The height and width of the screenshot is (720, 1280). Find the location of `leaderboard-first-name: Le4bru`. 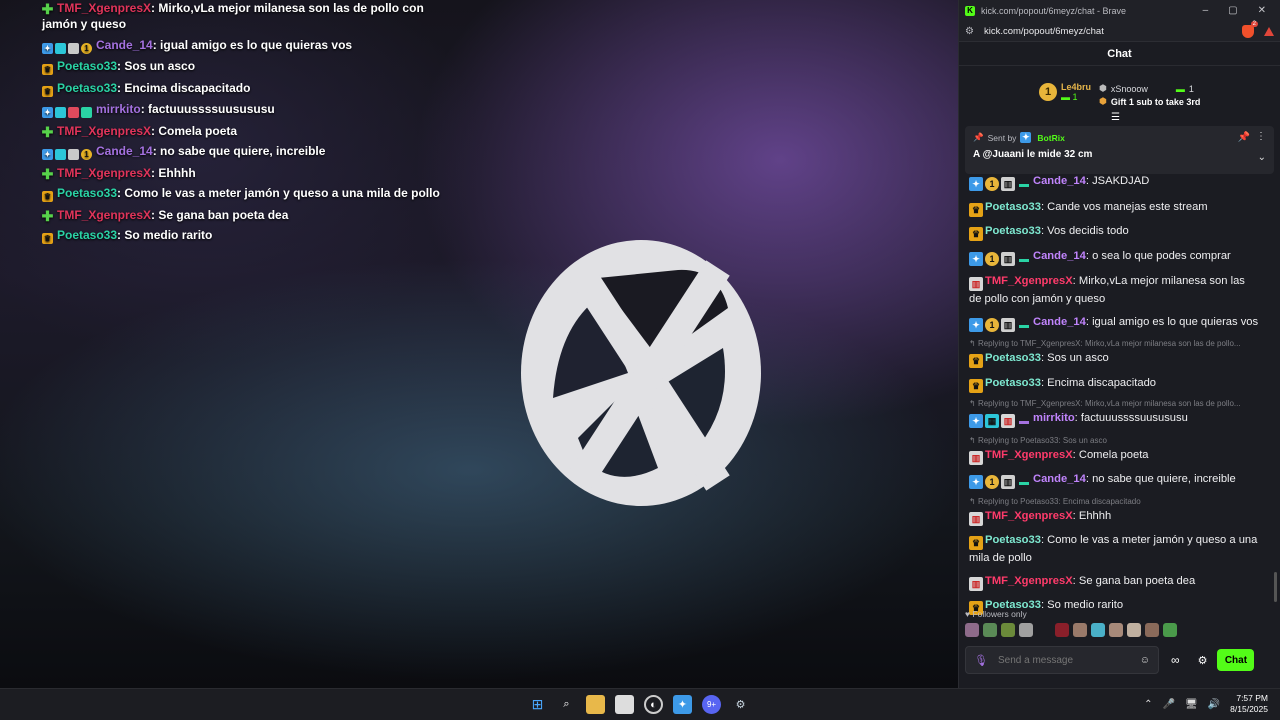

leaderboard-first-name: Le4bru is located at coordinates (1076, 87).